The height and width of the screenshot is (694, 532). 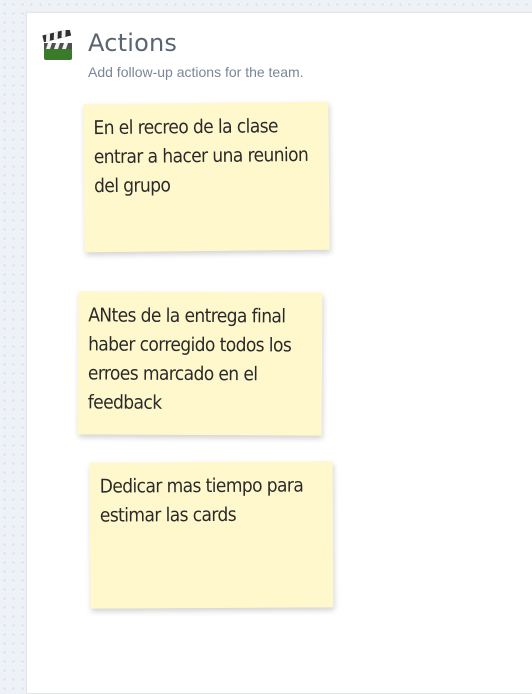 What do you see at coordinates (196, 72) in the screenshot?
I see `section-subtitle: Add follow-up actions for the team.` at bounding box center [196, 72].